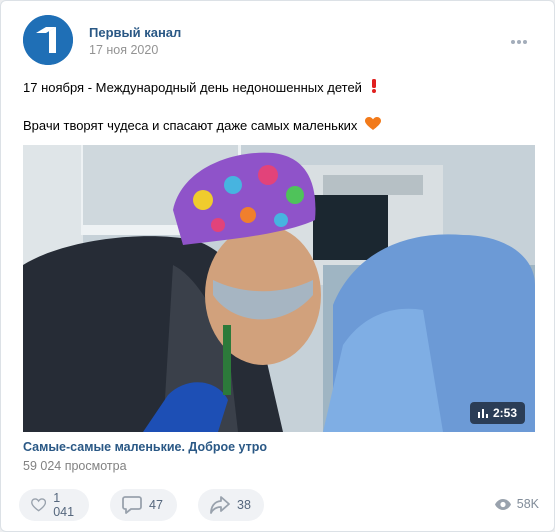 This screenshot has width=555, height=532. What do you see at coordinates (244, 505) in the screenshot?
I see `share-count: 38` at bounding box center [244, 505].